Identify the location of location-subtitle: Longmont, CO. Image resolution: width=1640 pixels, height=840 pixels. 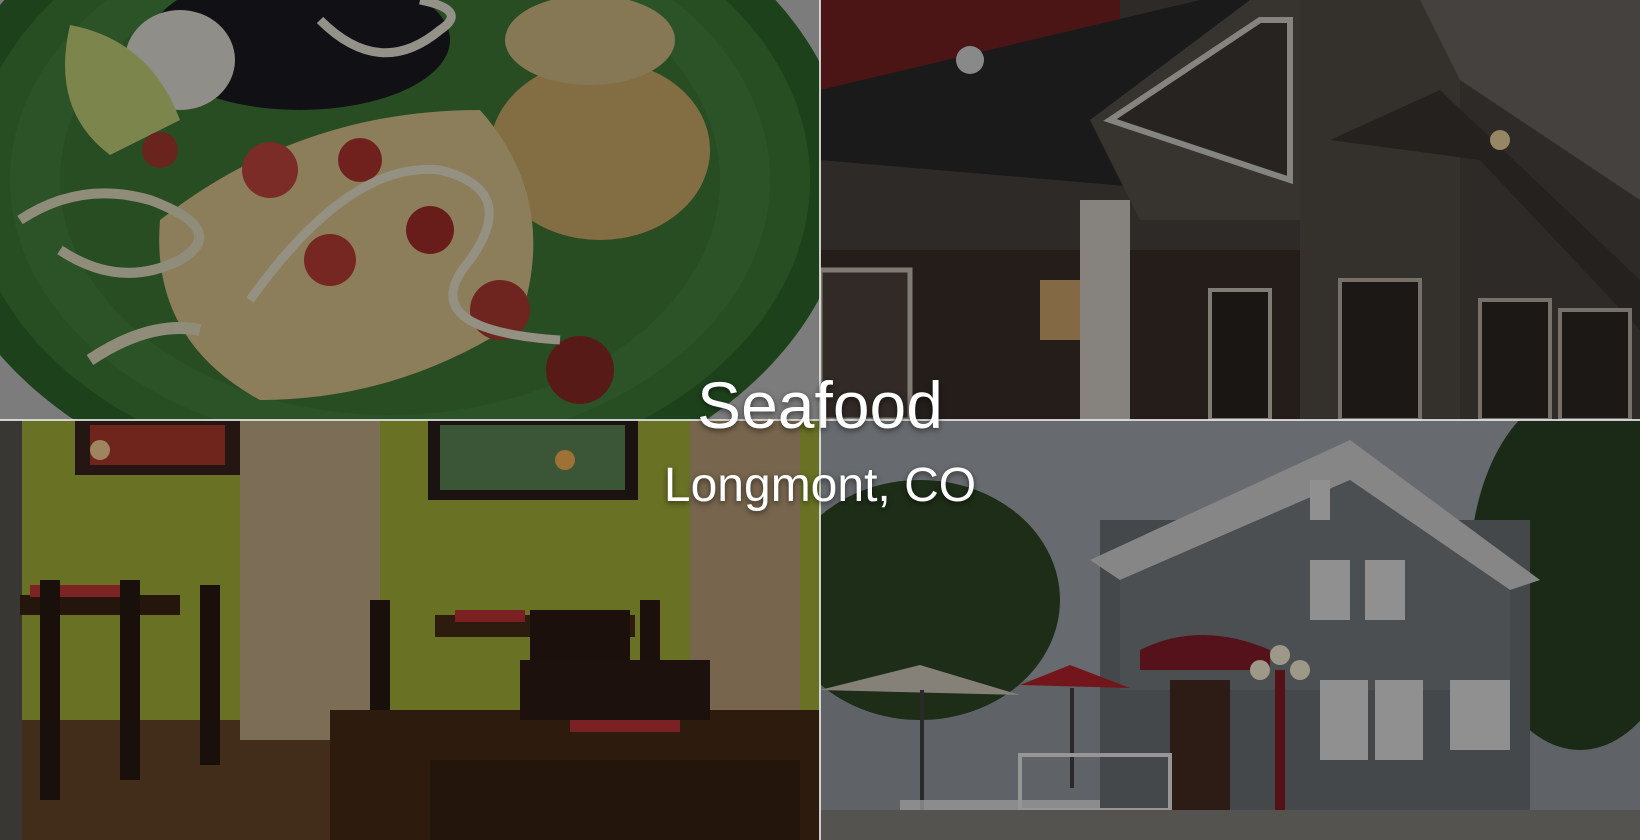
(820, 485).